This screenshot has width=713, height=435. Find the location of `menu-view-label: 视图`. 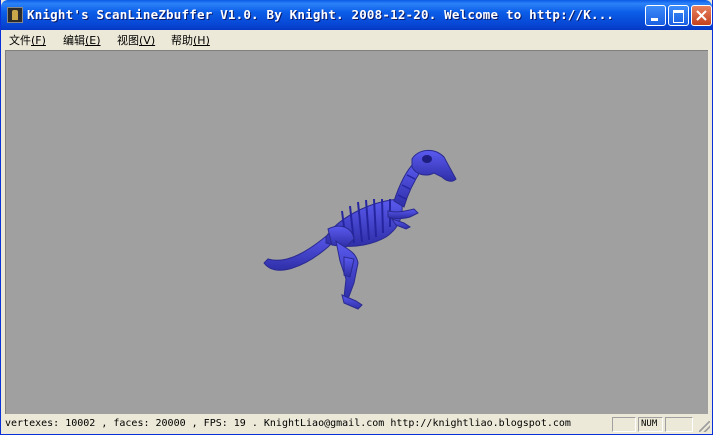

menu-view-label: 视图 is located at coordinates (128, 40).